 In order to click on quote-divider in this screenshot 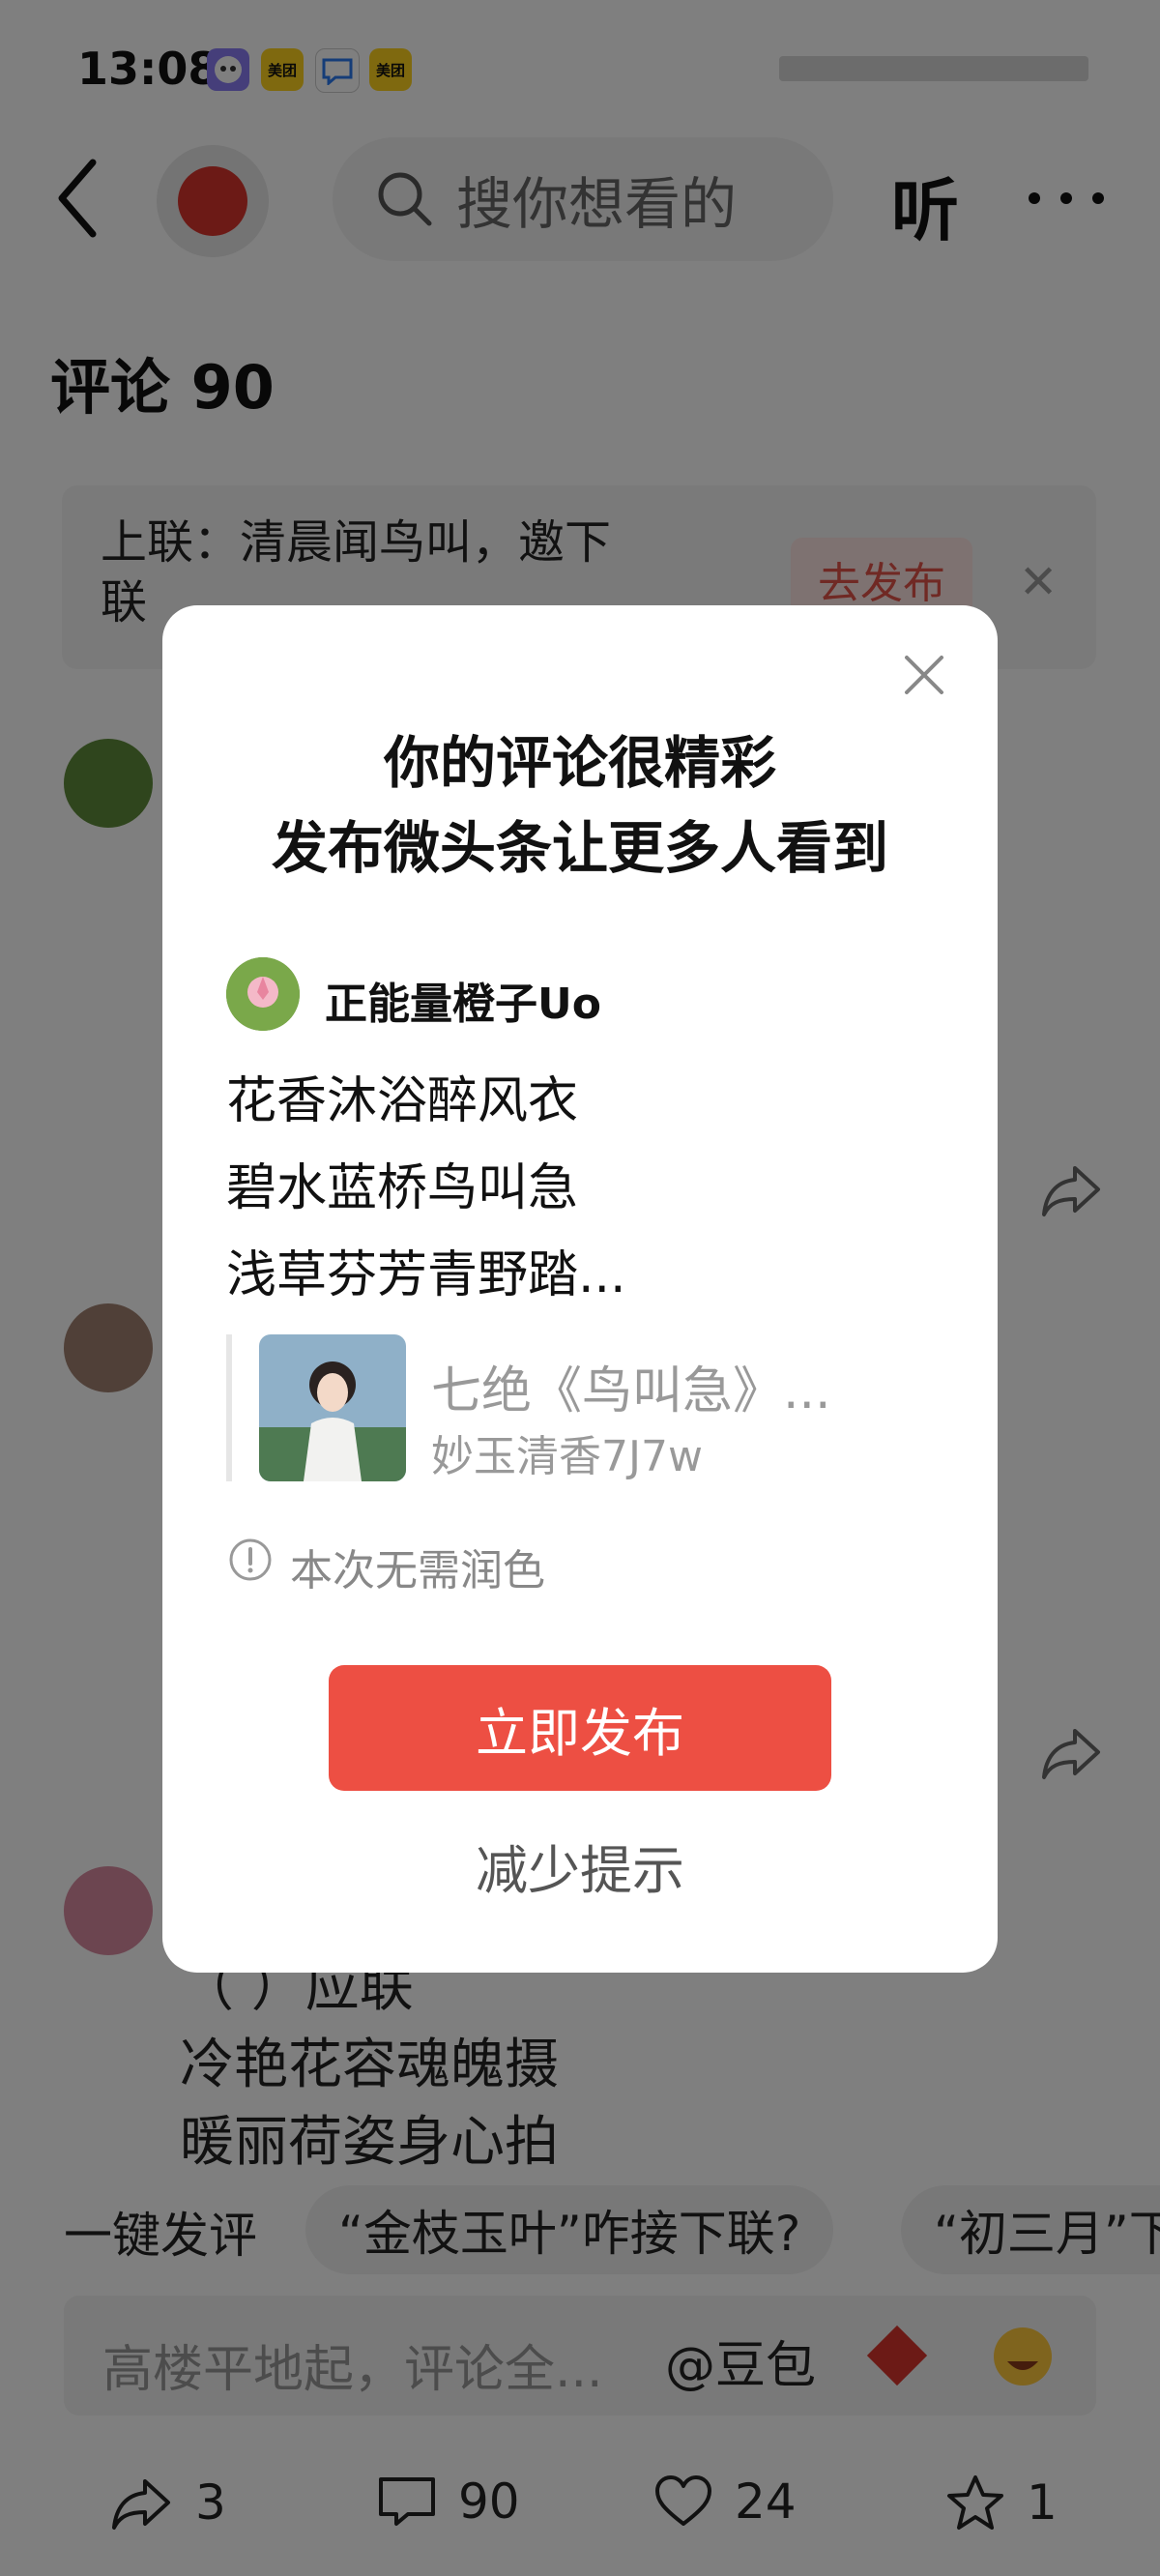, I will do `click(229, 1407)`.